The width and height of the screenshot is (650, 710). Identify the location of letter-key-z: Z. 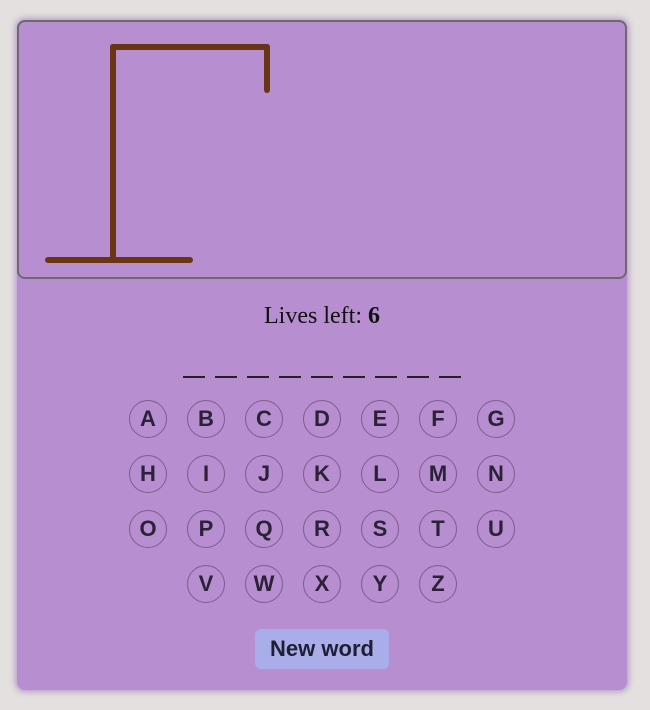
(438, 584).